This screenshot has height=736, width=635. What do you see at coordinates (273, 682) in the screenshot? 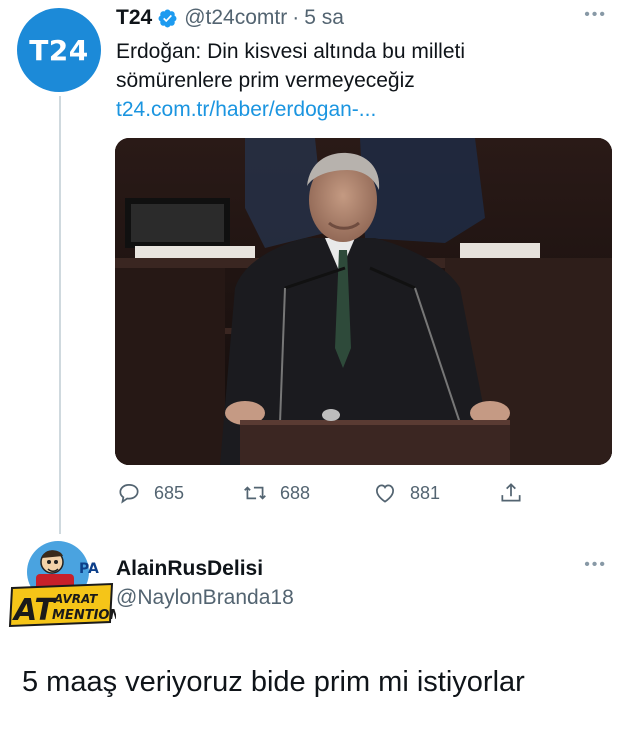
I see `reply-text: 5 maaş veriyoruz bide prim mi istiyorlar` at bounding box center [273, 682].